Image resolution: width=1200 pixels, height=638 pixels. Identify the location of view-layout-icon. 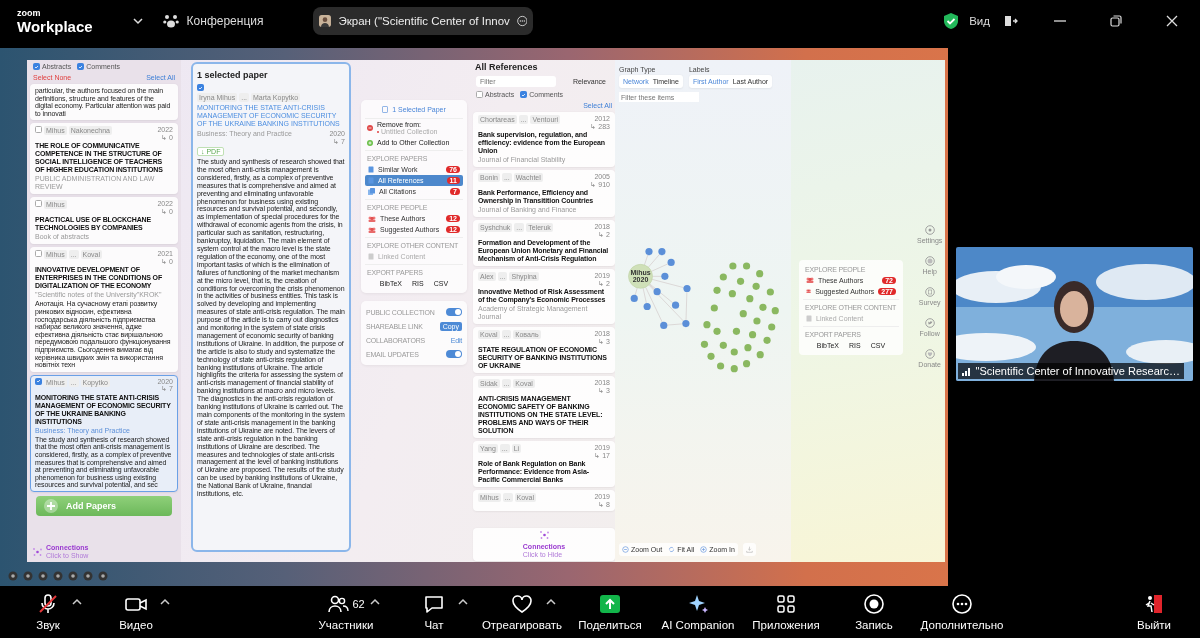
(1011, 21).